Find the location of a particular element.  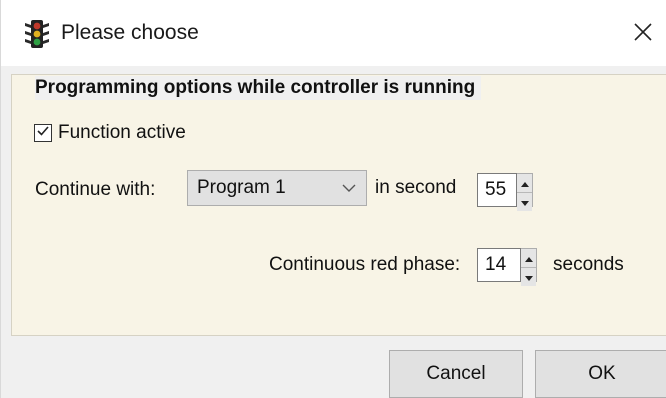

close-button is located at coordinates (643, 34).